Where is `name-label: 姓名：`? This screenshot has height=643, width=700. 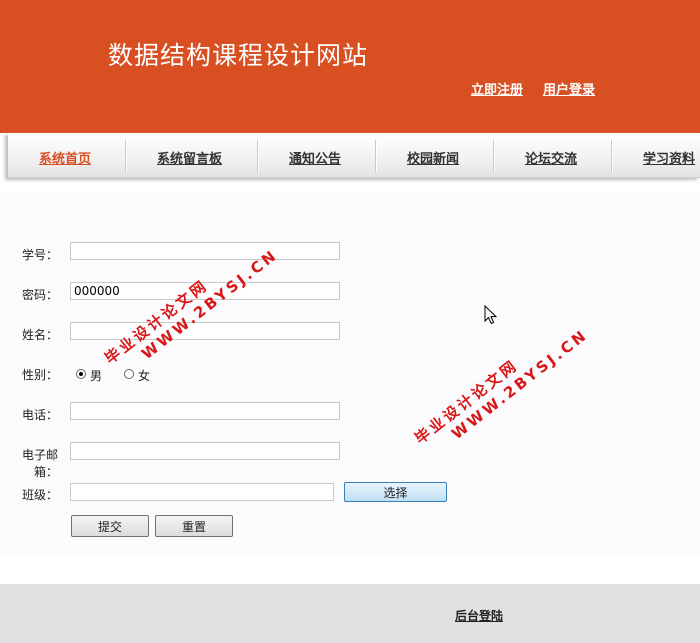 name-label: 姓名： is located at coordinates (39, 335).